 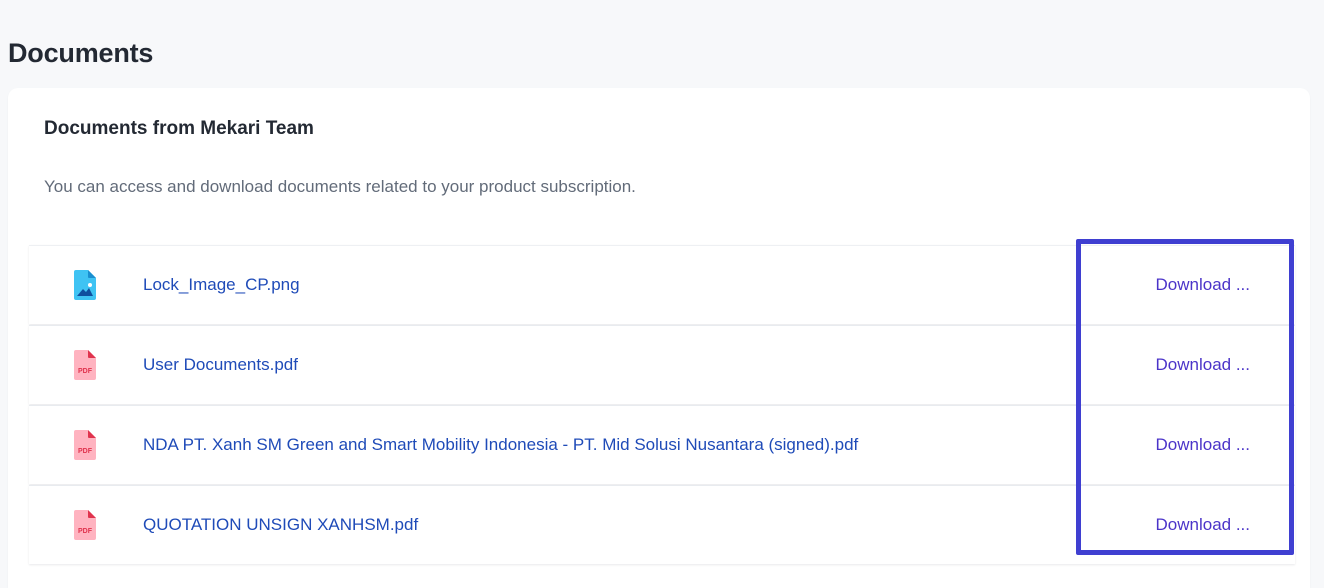 What do you see at coordinates (221, 285) in the screenshot?
I see `file-name-link: Lock_Image_CP.png` at bounding box center [221, 285].